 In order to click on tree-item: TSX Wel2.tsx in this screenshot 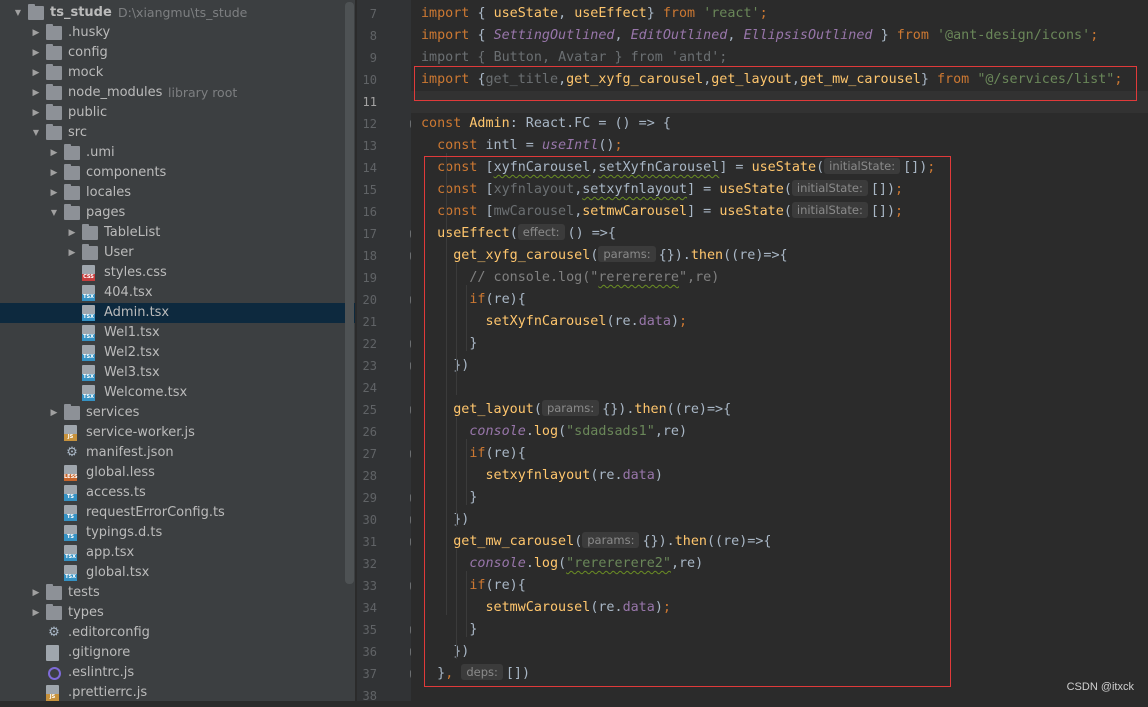, I will do `click(177, 353)`.